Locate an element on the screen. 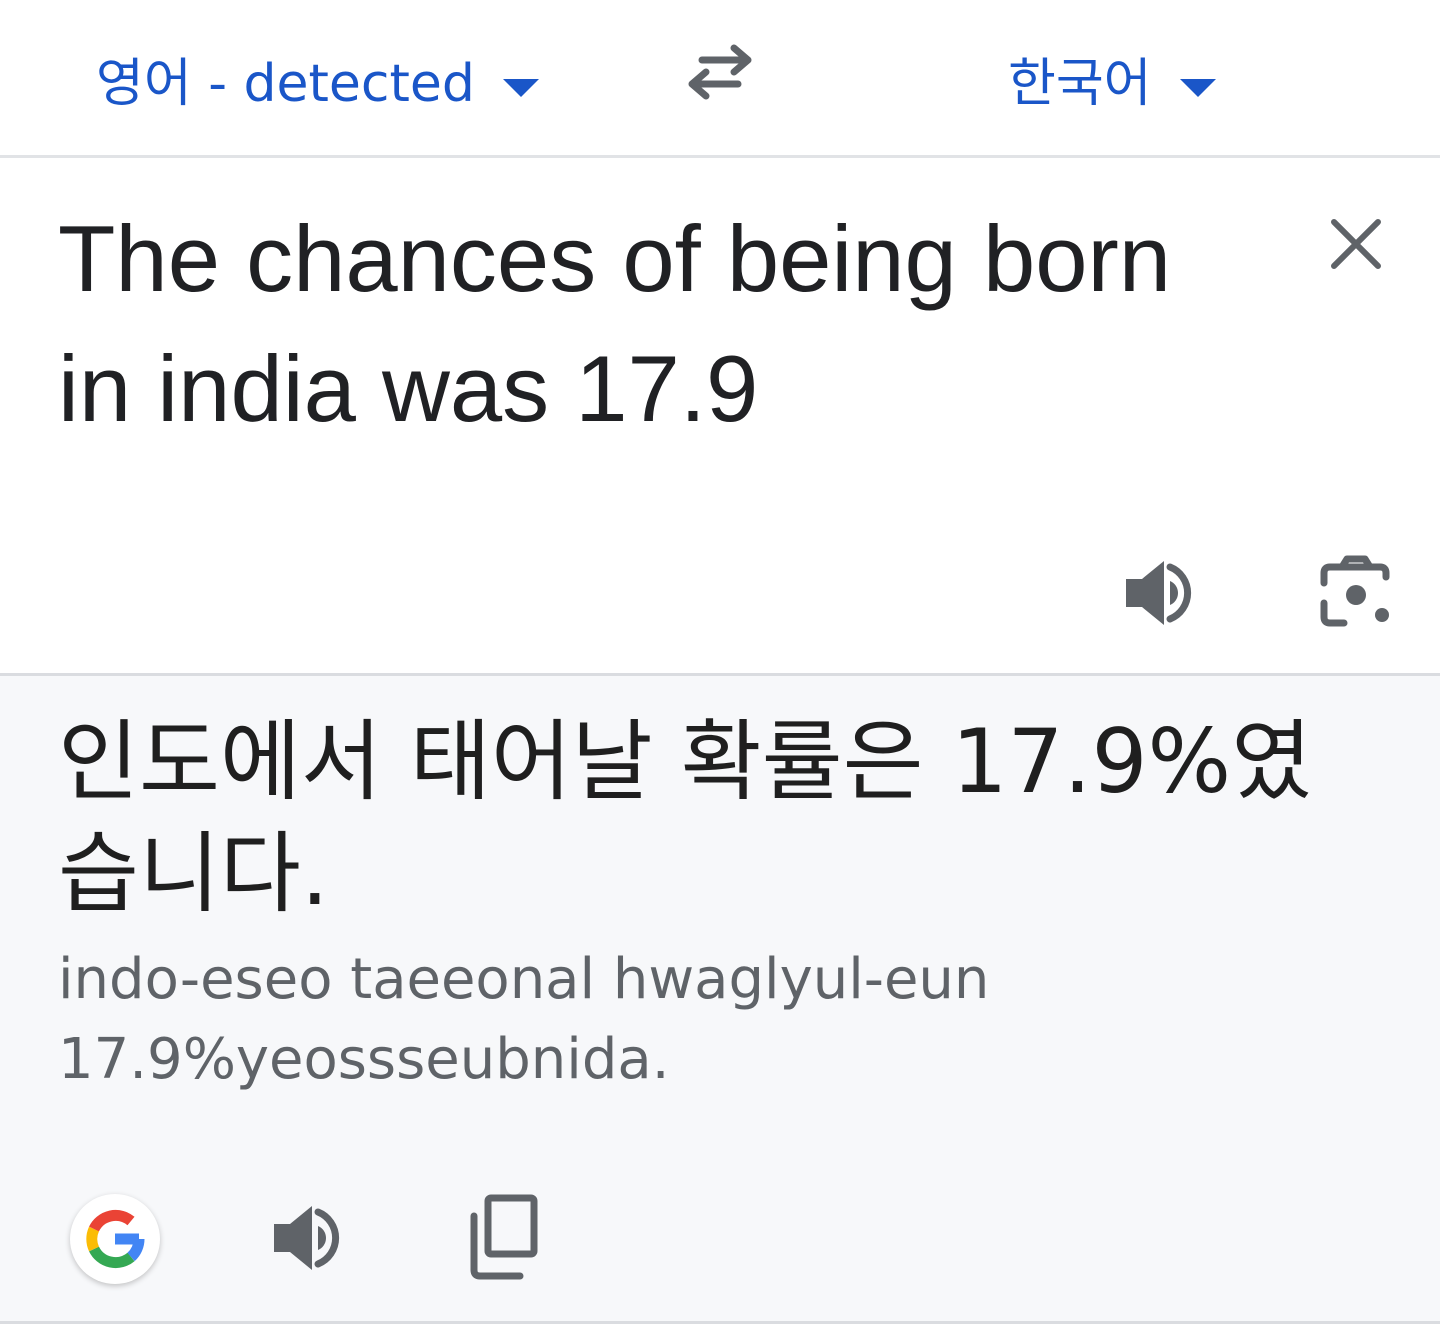  google-g-icon is located at coordinates (115, 1239).